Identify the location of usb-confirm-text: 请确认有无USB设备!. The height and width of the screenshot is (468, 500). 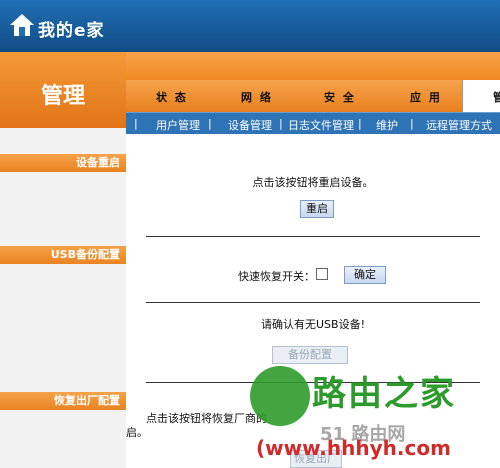
(313, 324).